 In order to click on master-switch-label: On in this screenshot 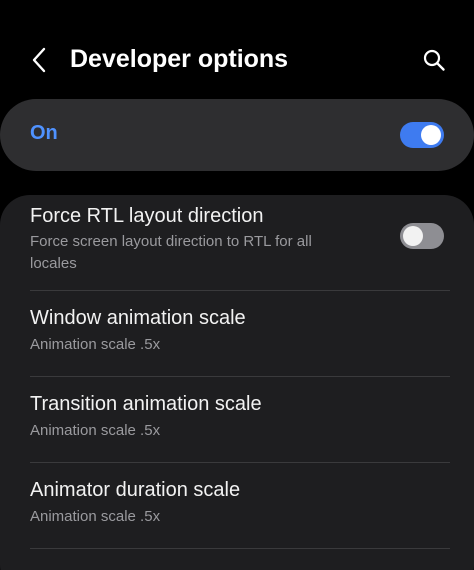, I will do `click(44, 133)`.